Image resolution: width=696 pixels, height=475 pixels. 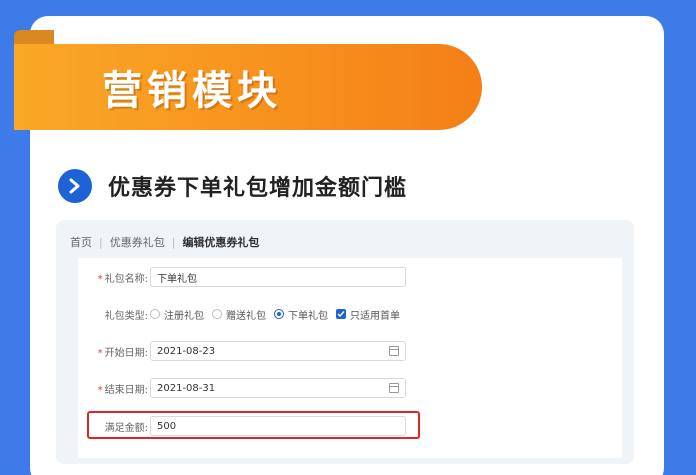 I want to click on name-label-text: 礼包名称:, so click(x=126, y=279).